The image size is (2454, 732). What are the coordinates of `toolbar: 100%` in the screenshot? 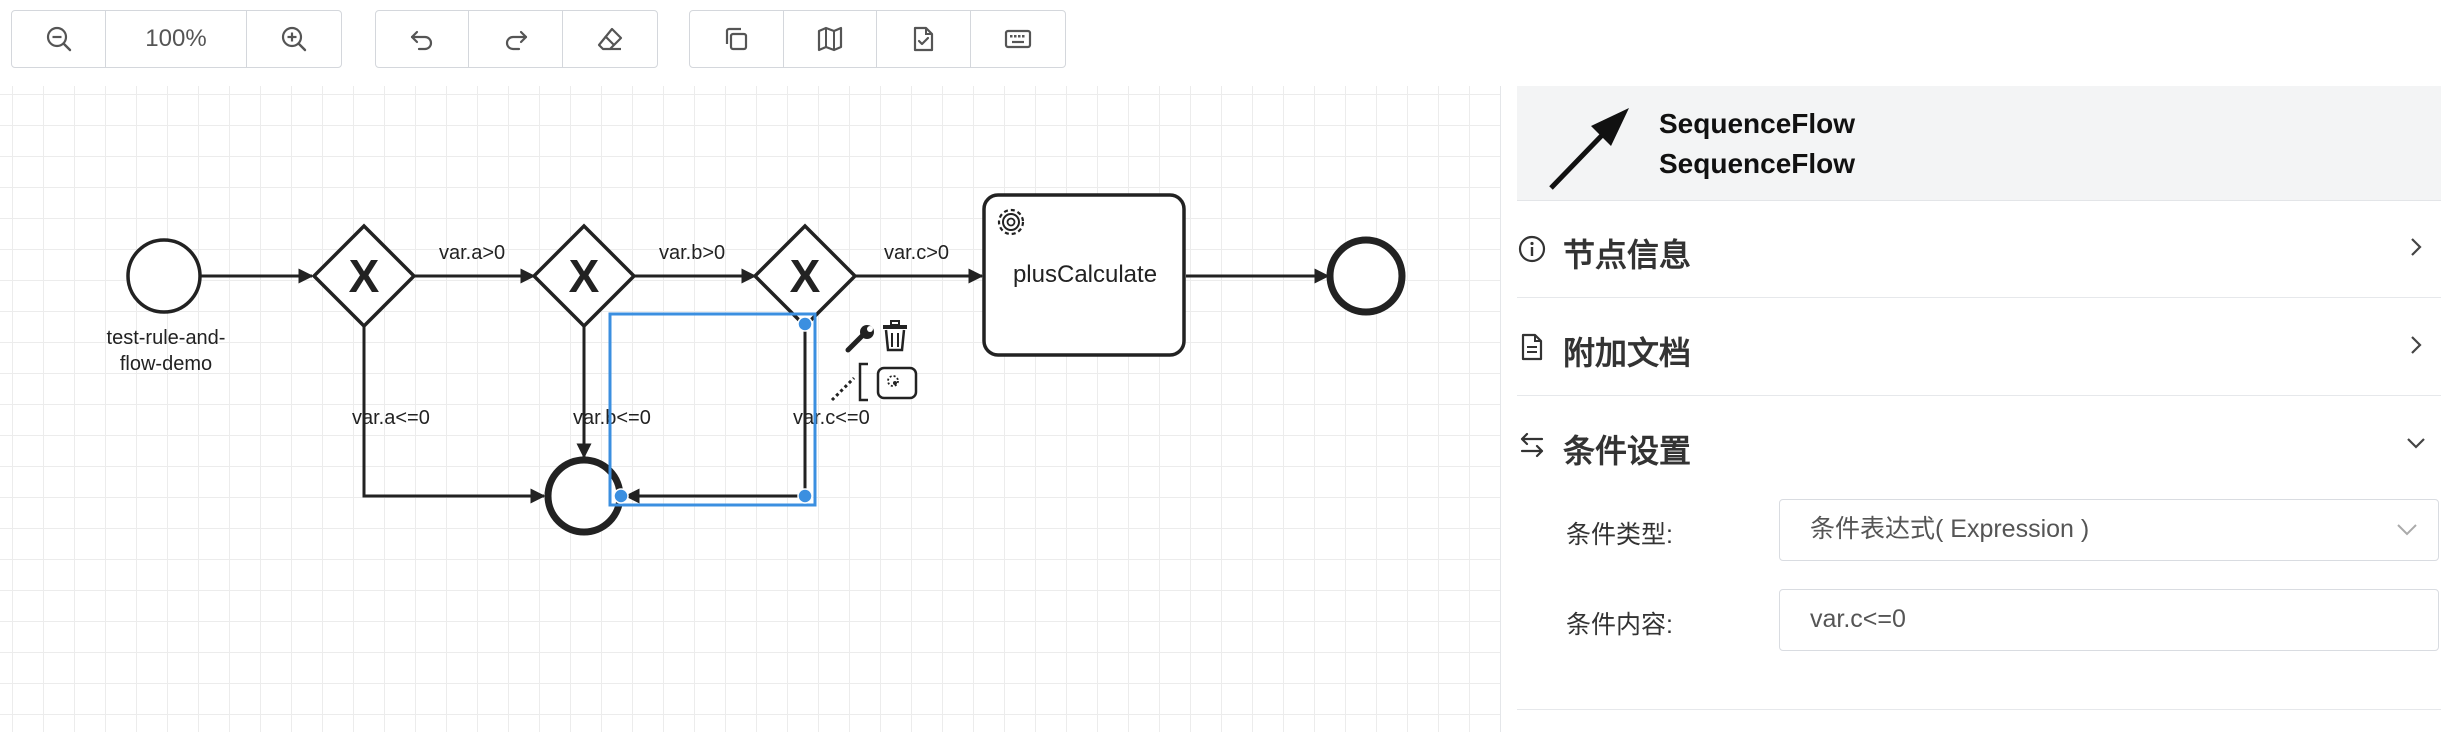 It's located at (750, 43).